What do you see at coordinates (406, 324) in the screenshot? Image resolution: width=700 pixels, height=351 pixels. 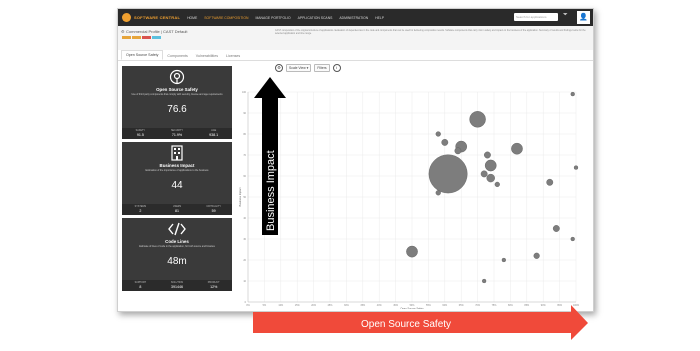 I see `x-arrow-label: Open Source Safety` at bounding box center [406, 324].